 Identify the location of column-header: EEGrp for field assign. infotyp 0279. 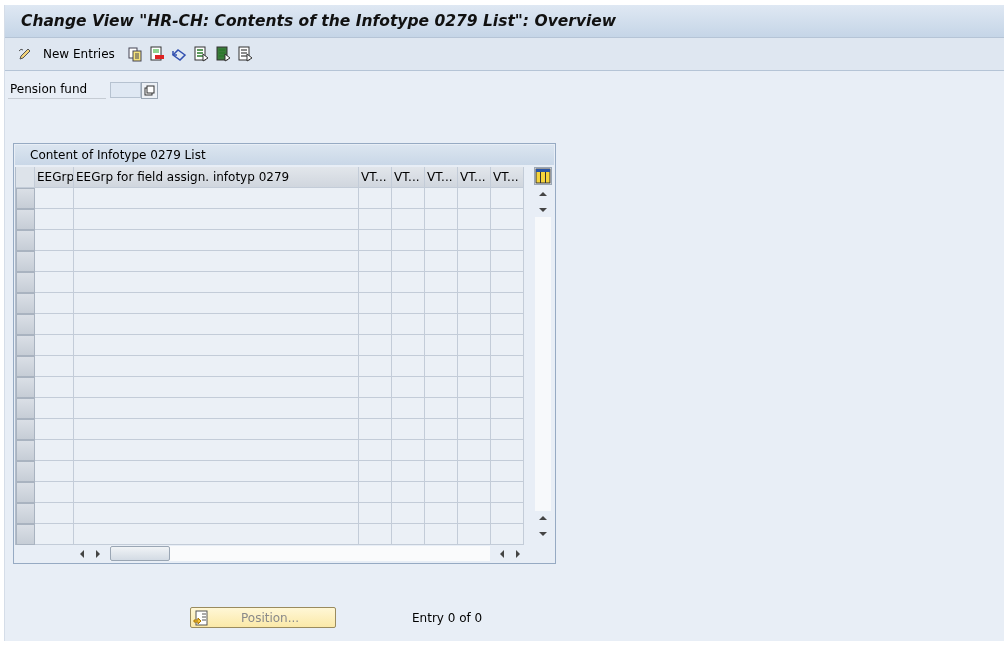
(216, 177).